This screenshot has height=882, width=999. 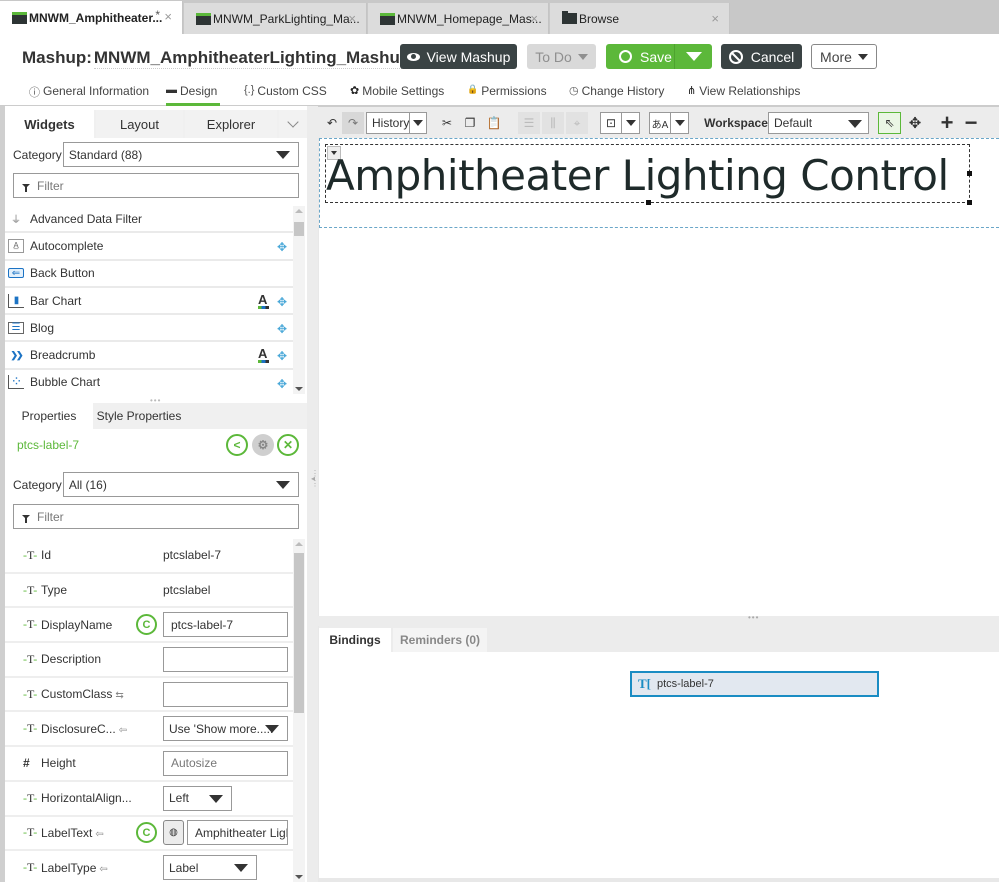 I want to click on subnav-label: General Information, so click(x=96, y=91).